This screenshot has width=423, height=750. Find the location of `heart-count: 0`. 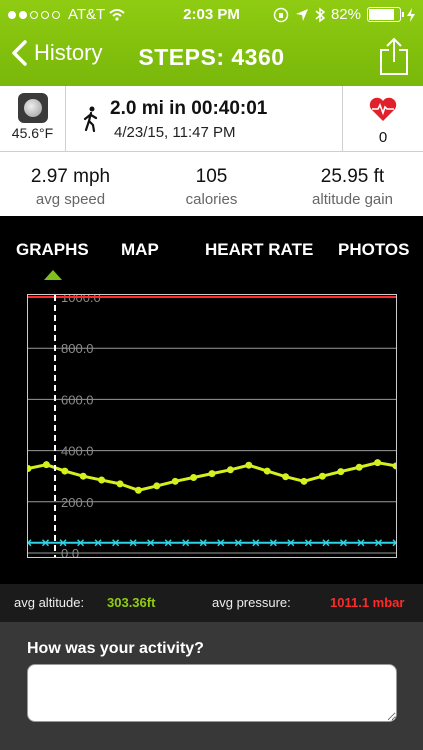

heart-count: 0 is located at coordinates (383, 137).